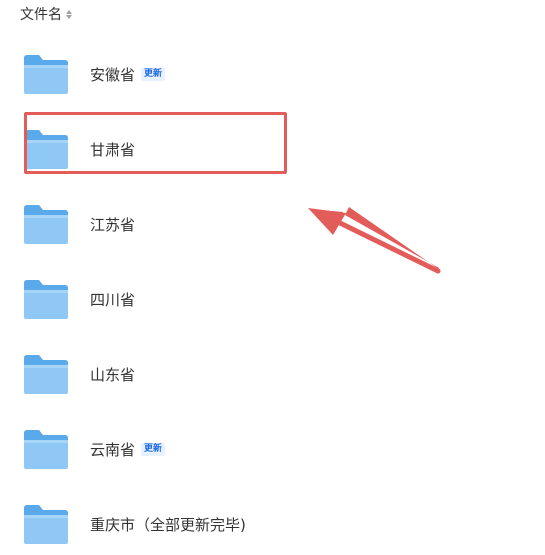 This screenshot has height=555, width=545. Describe the element at coordinates (113, 74) in the screenshot. I see `folder-name: 安徽省` at that location.